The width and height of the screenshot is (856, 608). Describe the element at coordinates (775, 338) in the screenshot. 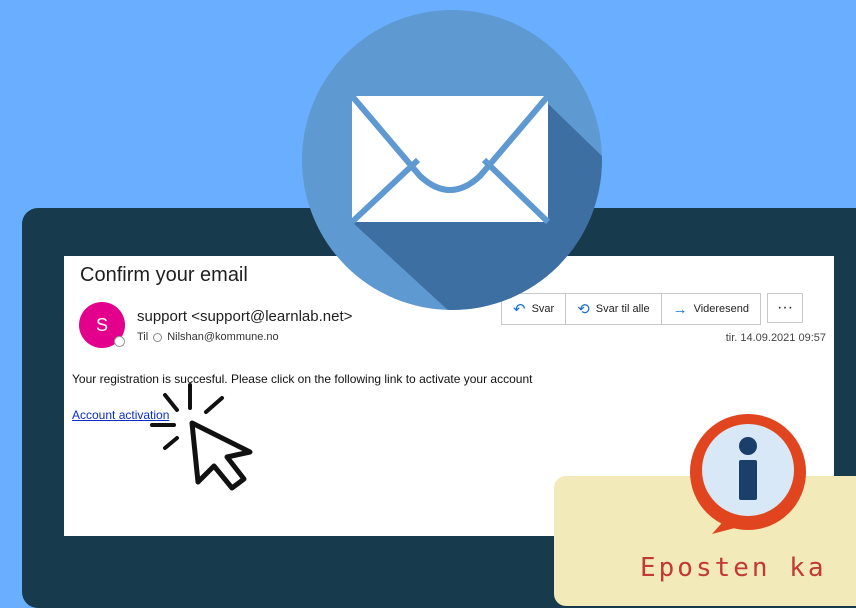

I see `received-date: tir. 14.09.2021 09:57` at that location.